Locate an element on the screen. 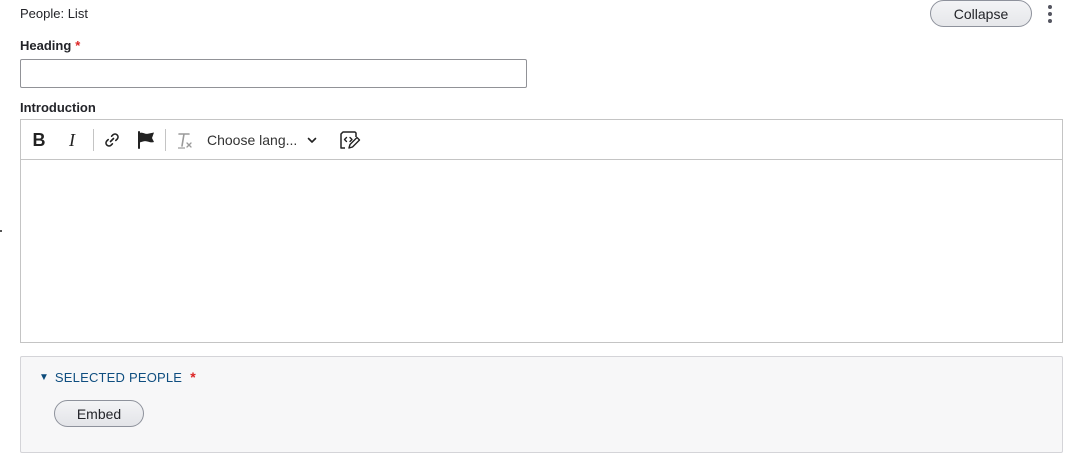  heading-label-text: Heading is located at coordinates (46, 45).